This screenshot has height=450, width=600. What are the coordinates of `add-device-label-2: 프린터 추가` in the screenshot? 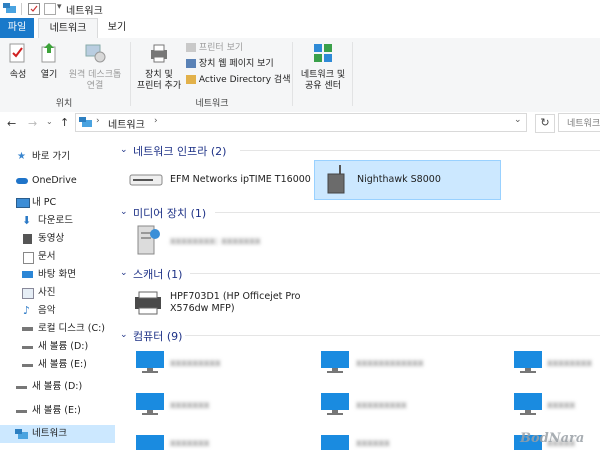 It's located at (159, 86).